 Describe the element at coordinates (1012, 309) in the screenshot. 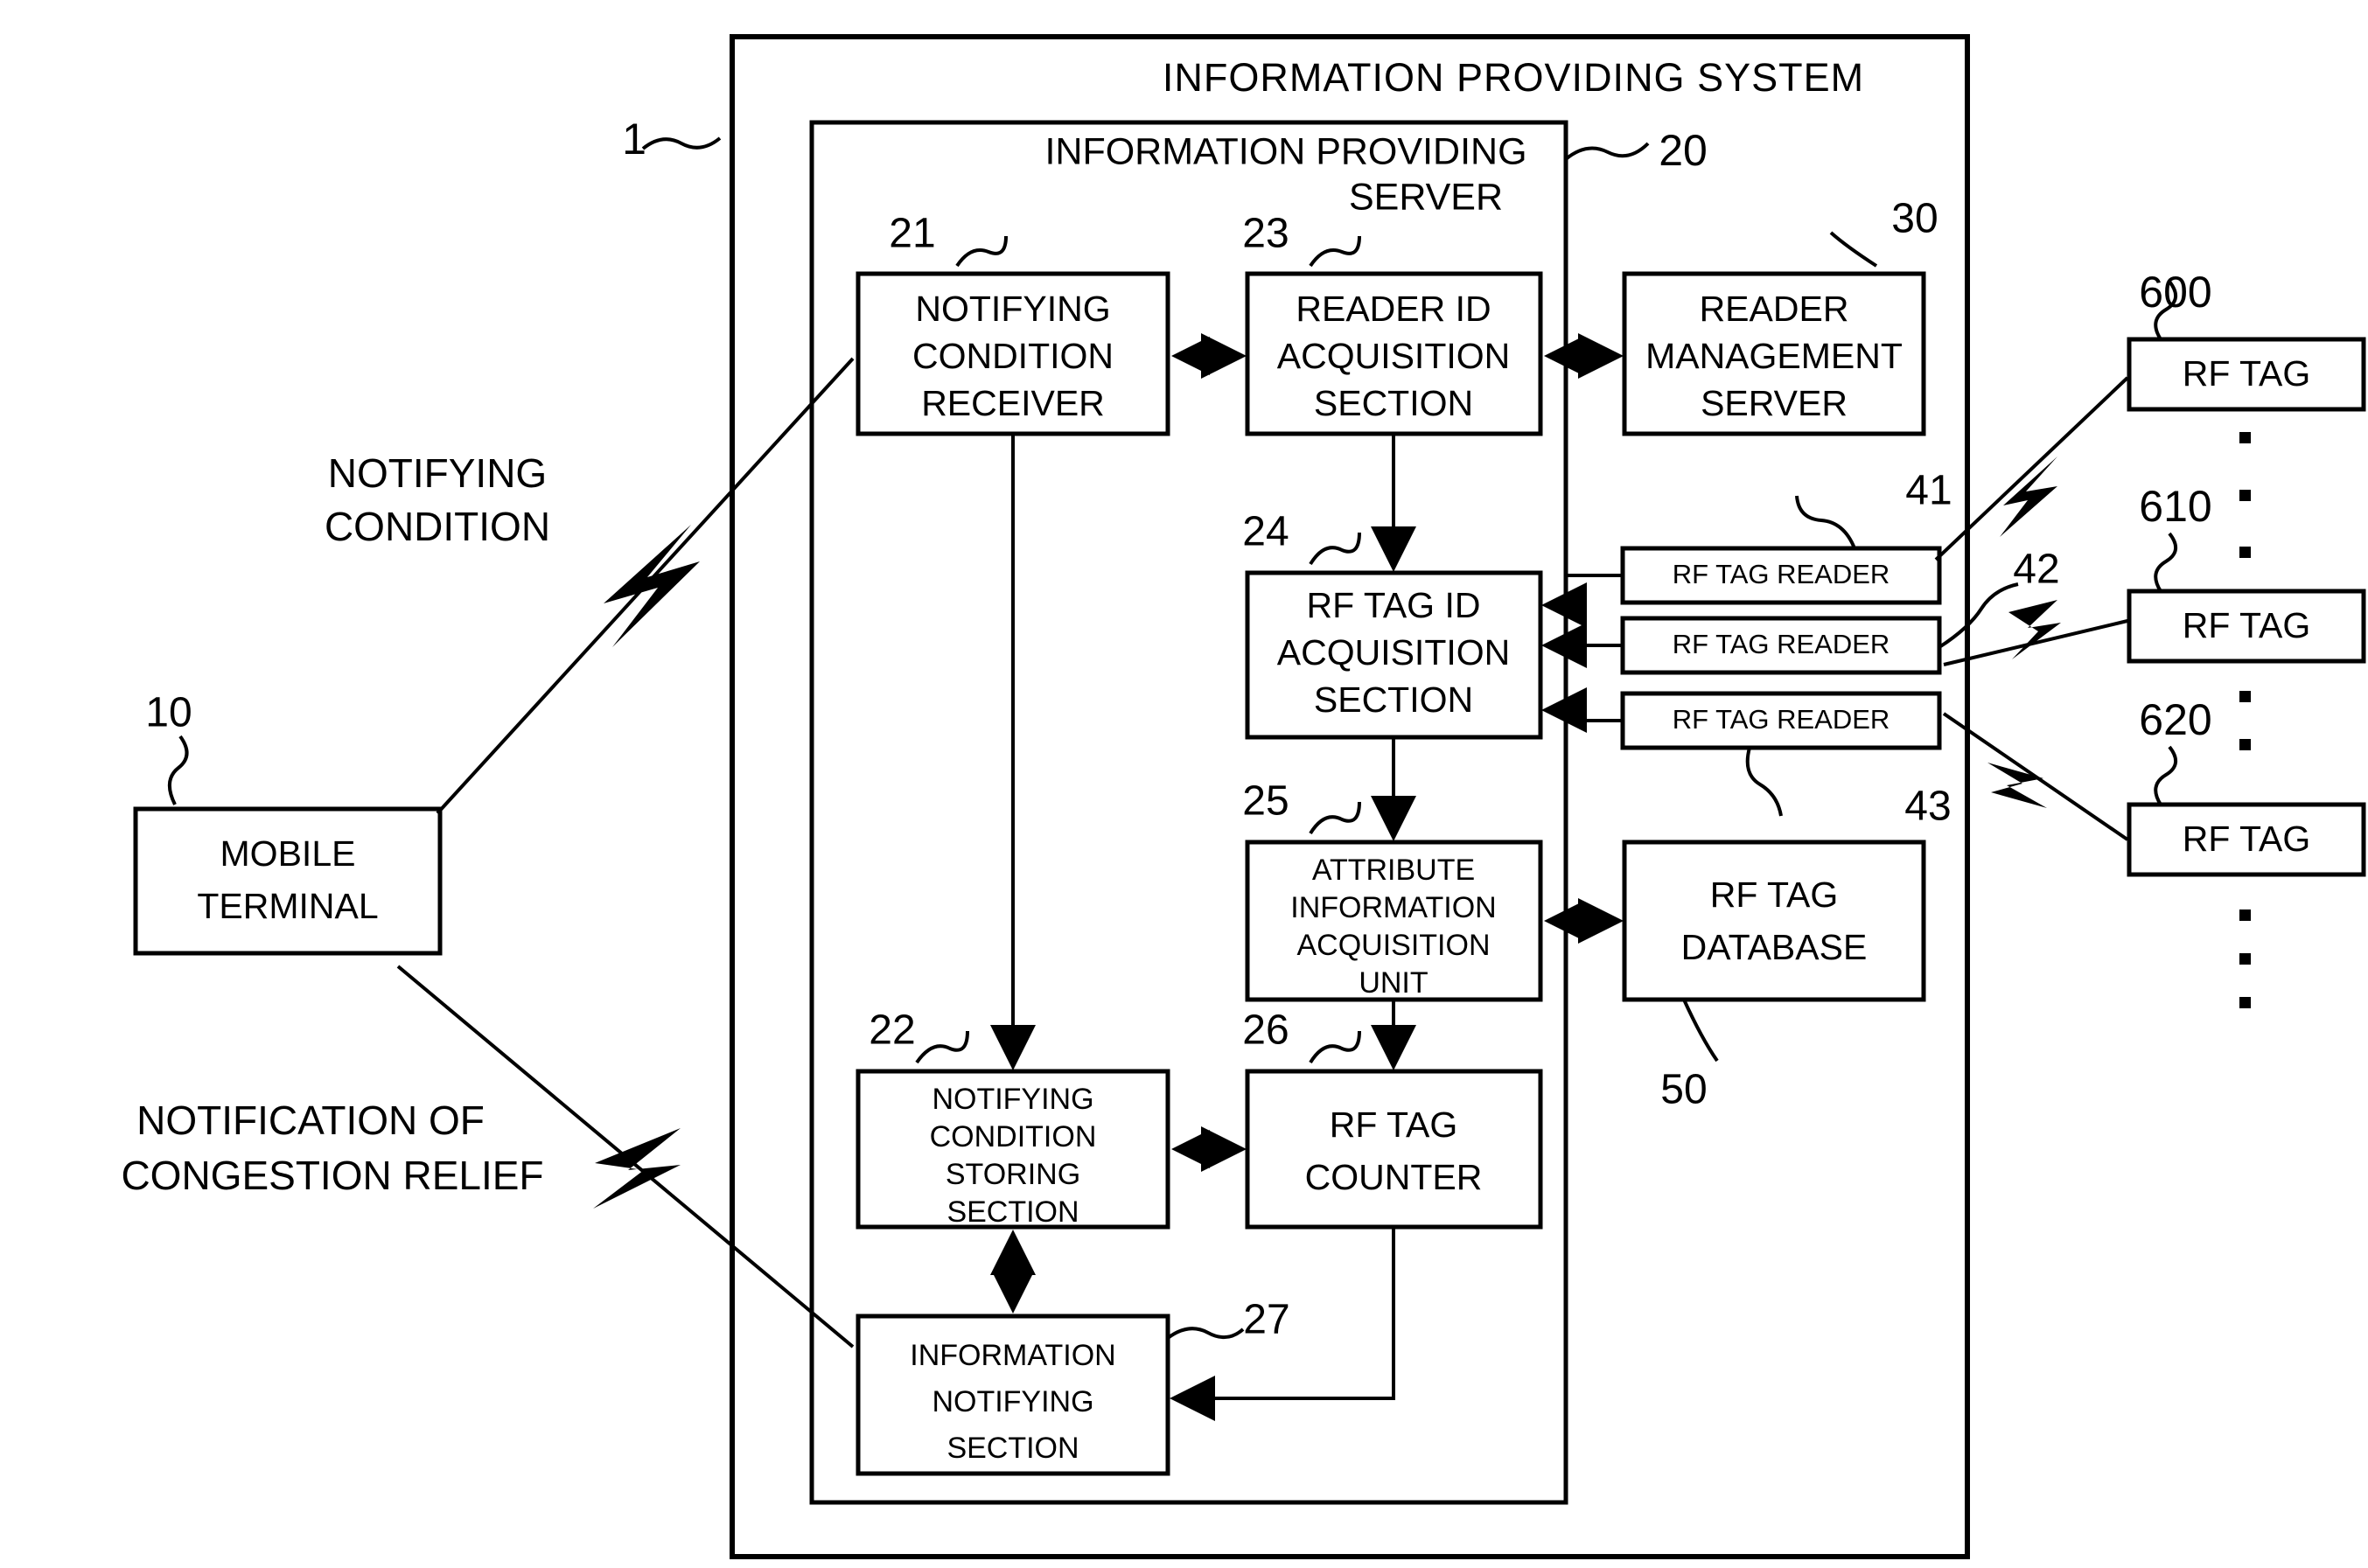

I see `ncr-line1: NOTIFYING` at that location.